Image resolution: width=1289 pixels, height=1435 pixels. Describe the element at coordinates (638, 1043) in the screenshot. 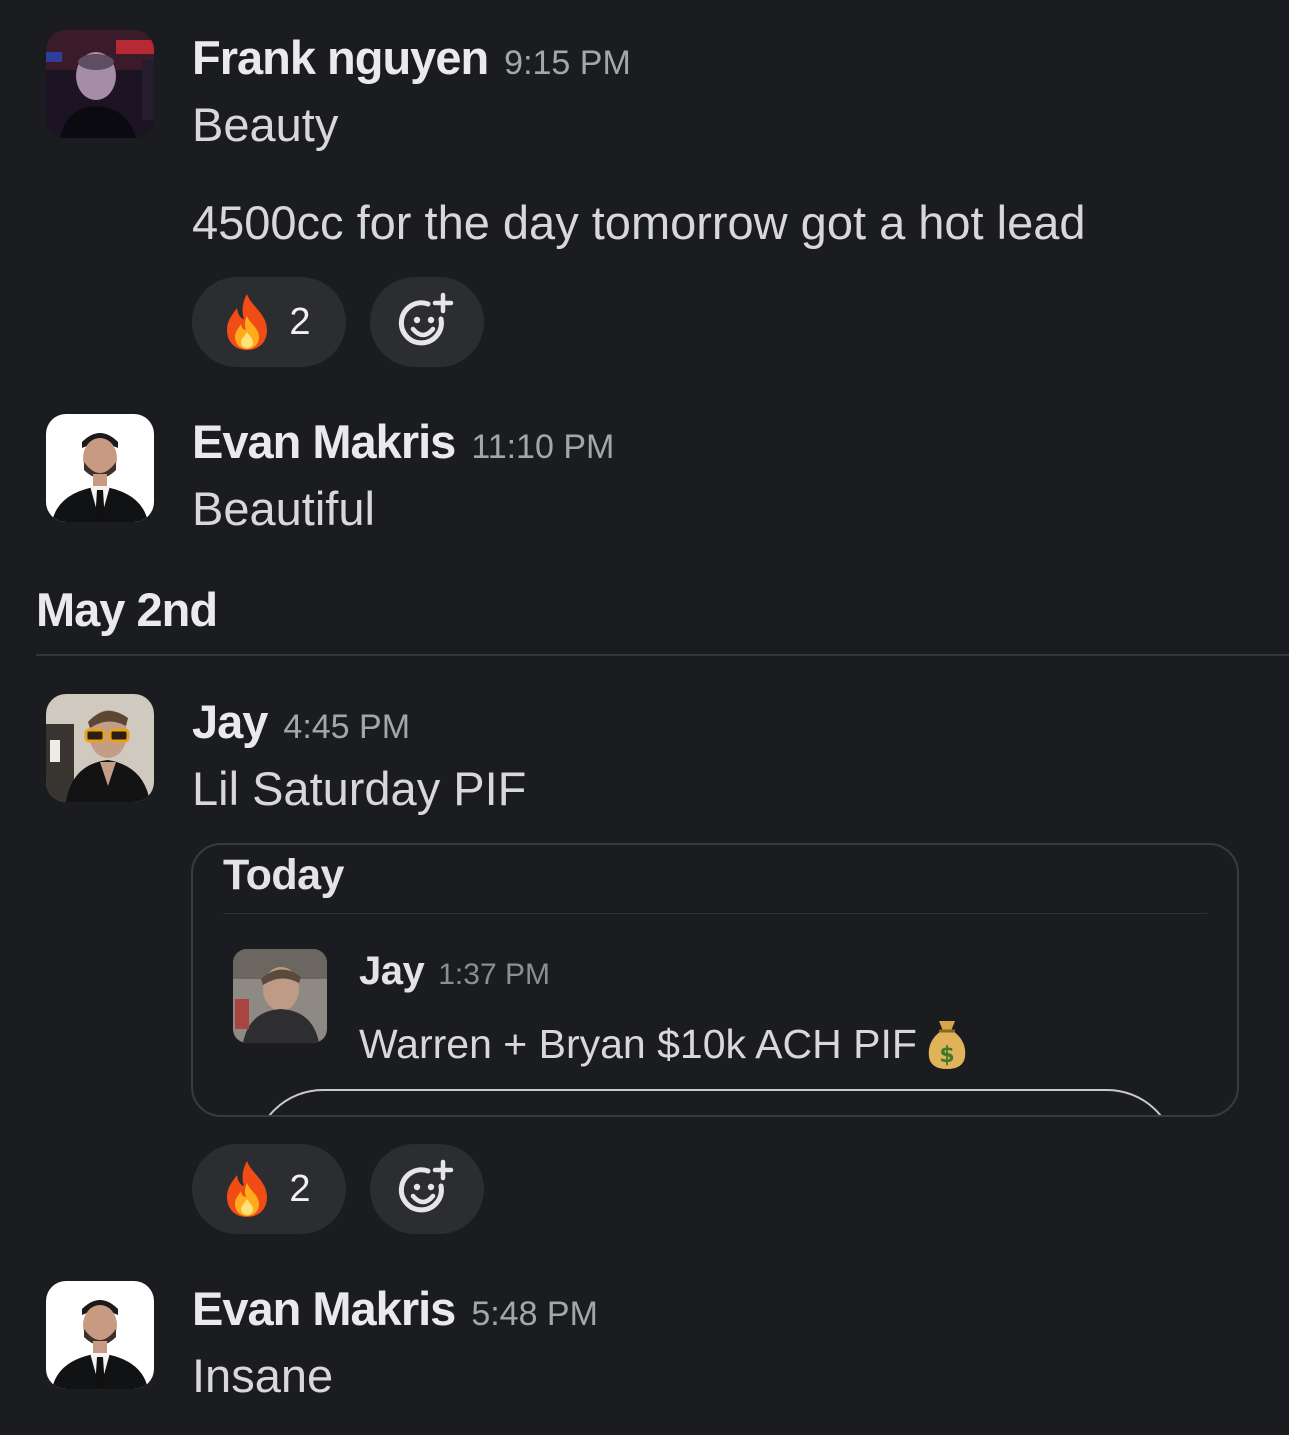

I see `embed-message-text: Warren + Bryan $10k ACH PIF` at that location.